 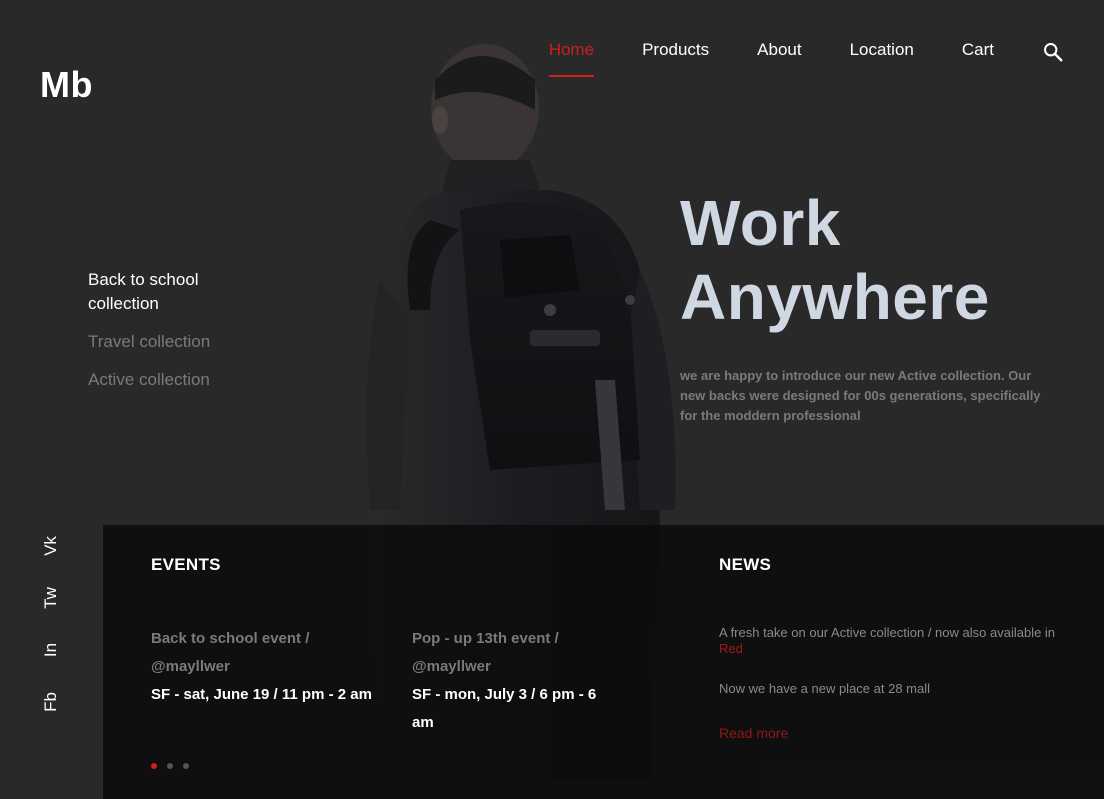 I want to click on social-tw: Tw, so click(x=51, y=598).